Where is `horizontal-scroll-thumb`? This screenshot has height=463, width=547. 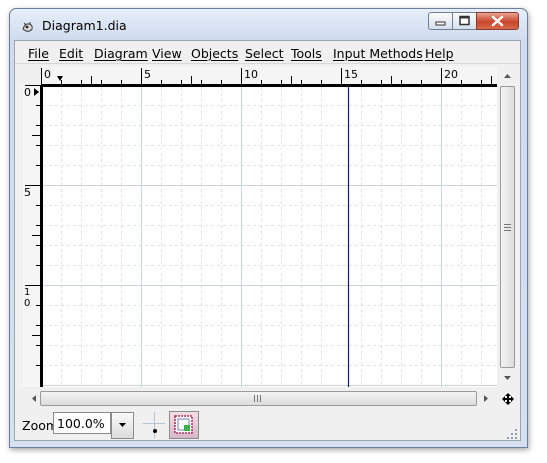
horizontal-scroll-thumb is located at coordinates (258, 398).